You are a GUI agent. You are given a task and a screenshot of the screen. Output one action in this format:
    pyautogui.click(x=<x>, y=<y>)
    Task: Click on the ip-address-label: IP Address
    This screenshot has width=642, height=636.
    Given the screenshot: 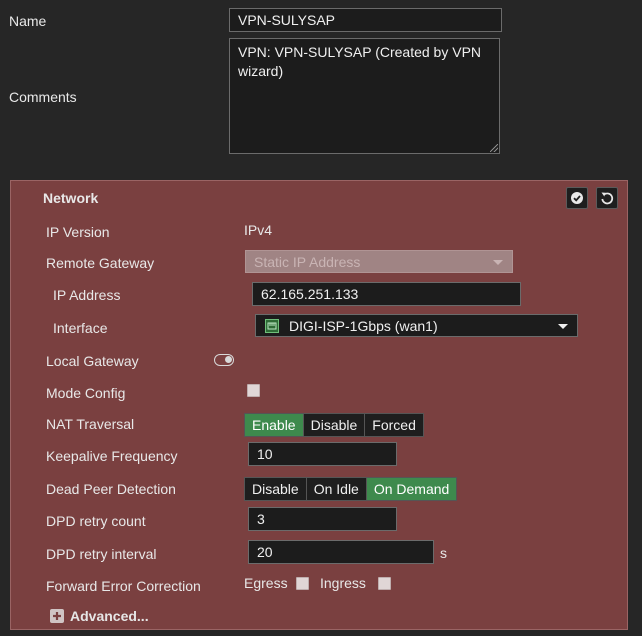 What is the action you would take?
    pyautogui.click(x=87, y=295)
    